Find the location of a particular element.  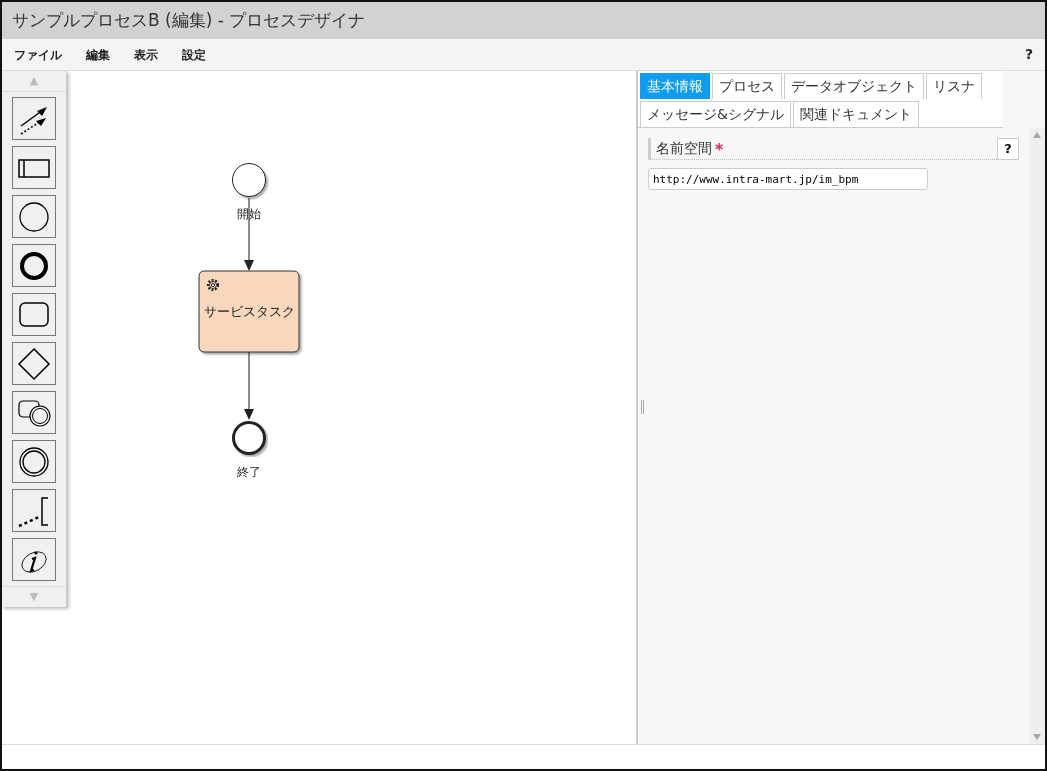

node-label: 開始 is located at coordinates (249, 214).